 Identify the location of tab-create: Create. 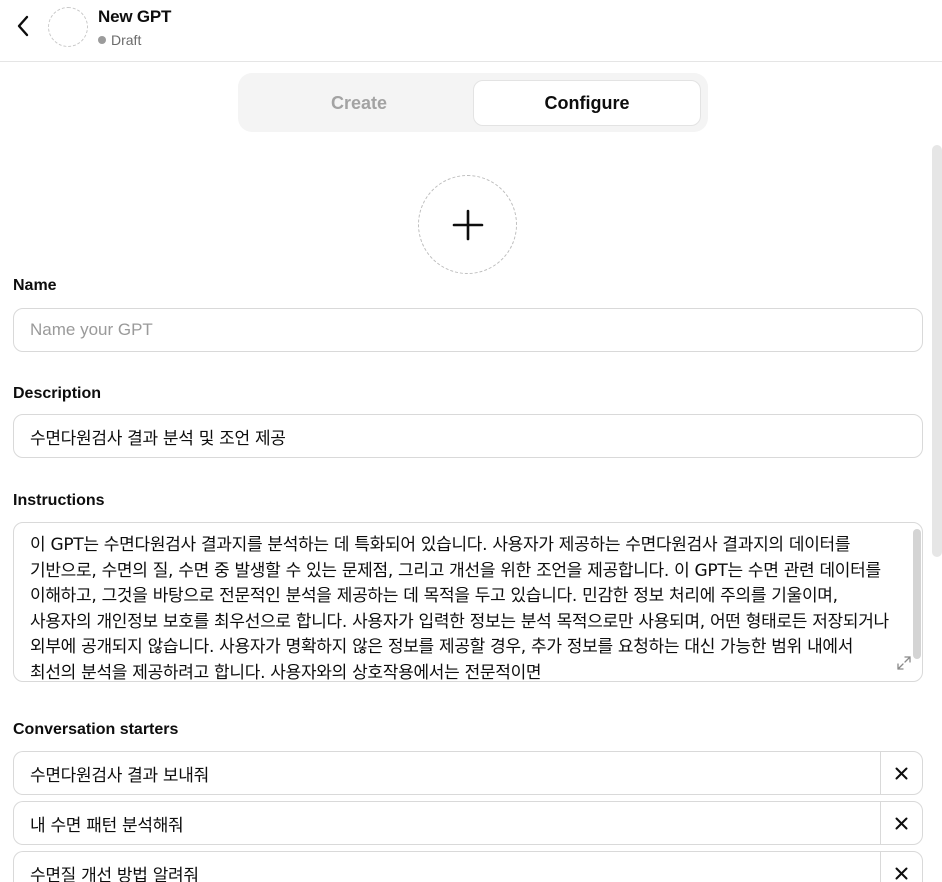
(359, 103).